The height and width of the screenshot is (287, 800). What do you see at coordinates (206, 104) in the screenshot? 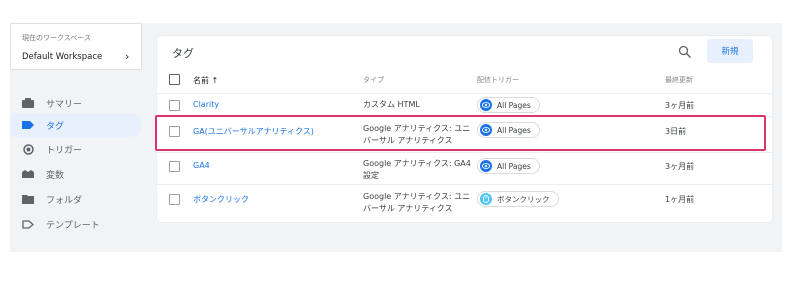
I see `tag-name-link: Clarity` at bounding box center [206, 104].